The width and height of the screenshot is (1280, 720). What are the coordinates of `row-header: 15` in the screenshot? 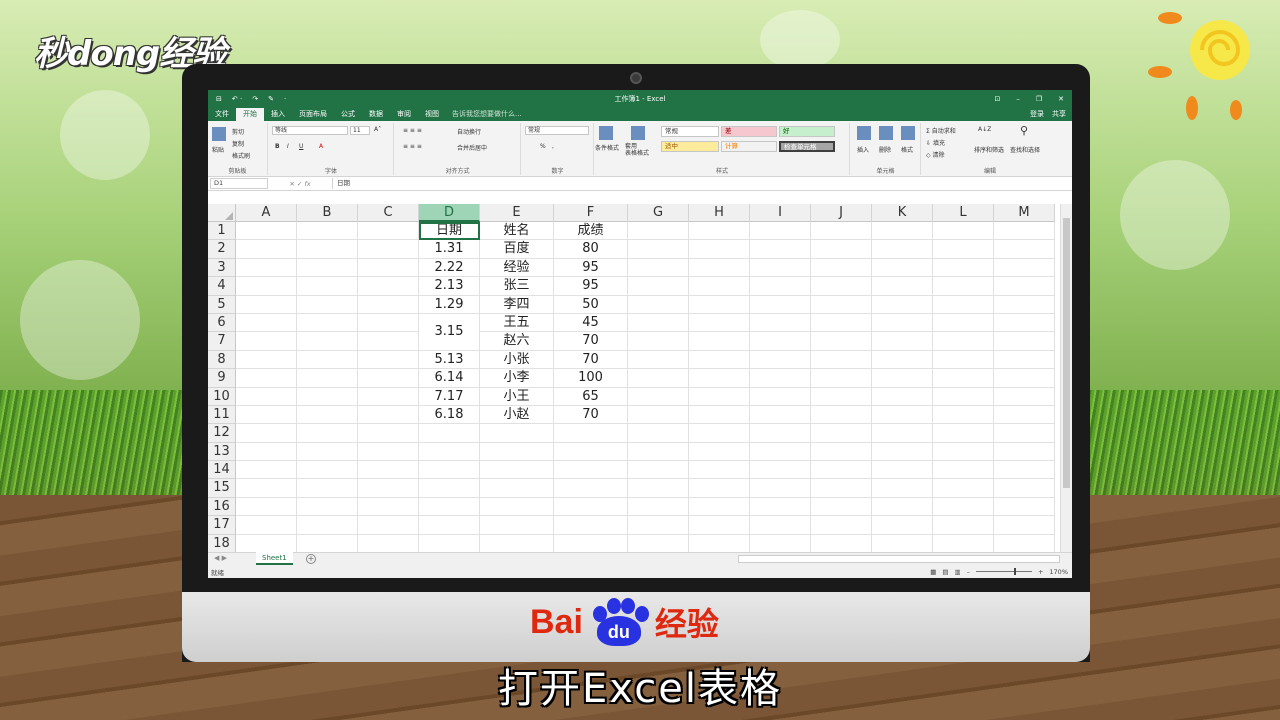 It's located at (222, 488).